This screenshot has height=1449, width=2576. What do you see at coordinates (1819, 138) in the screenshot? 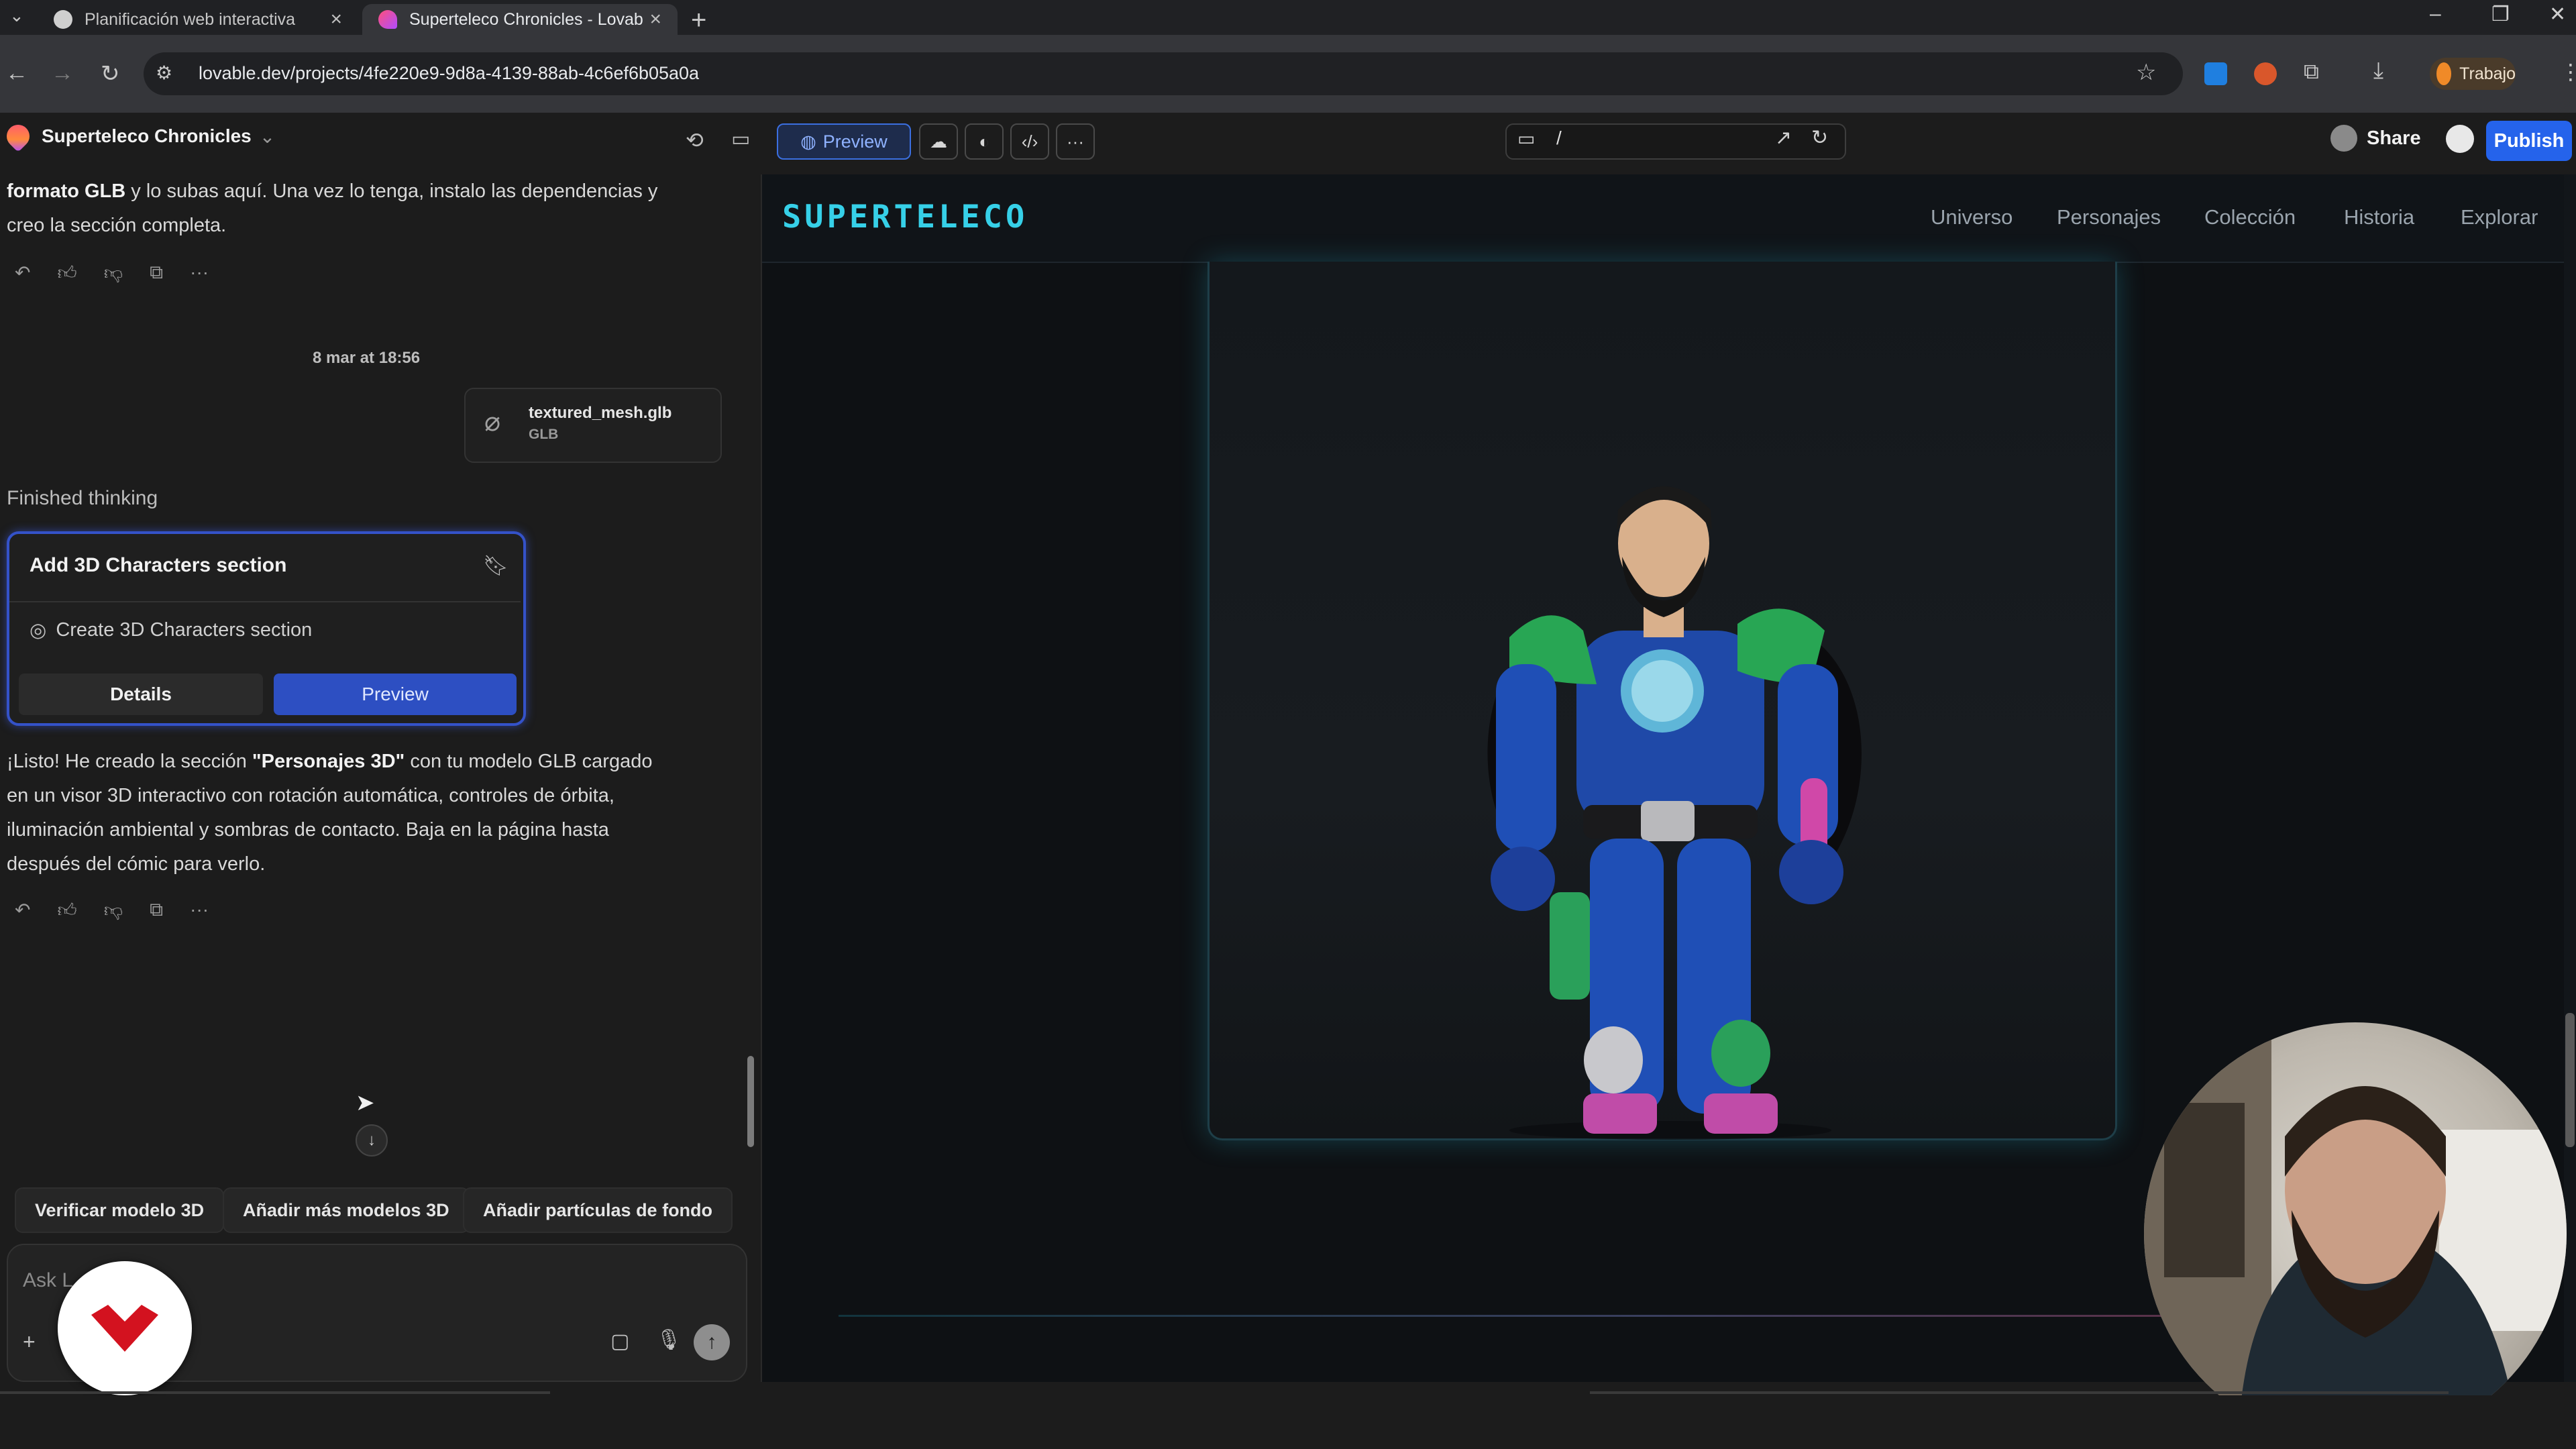
I see `refresh-preview-icon: ↻` at bounding box center [1819, 138].